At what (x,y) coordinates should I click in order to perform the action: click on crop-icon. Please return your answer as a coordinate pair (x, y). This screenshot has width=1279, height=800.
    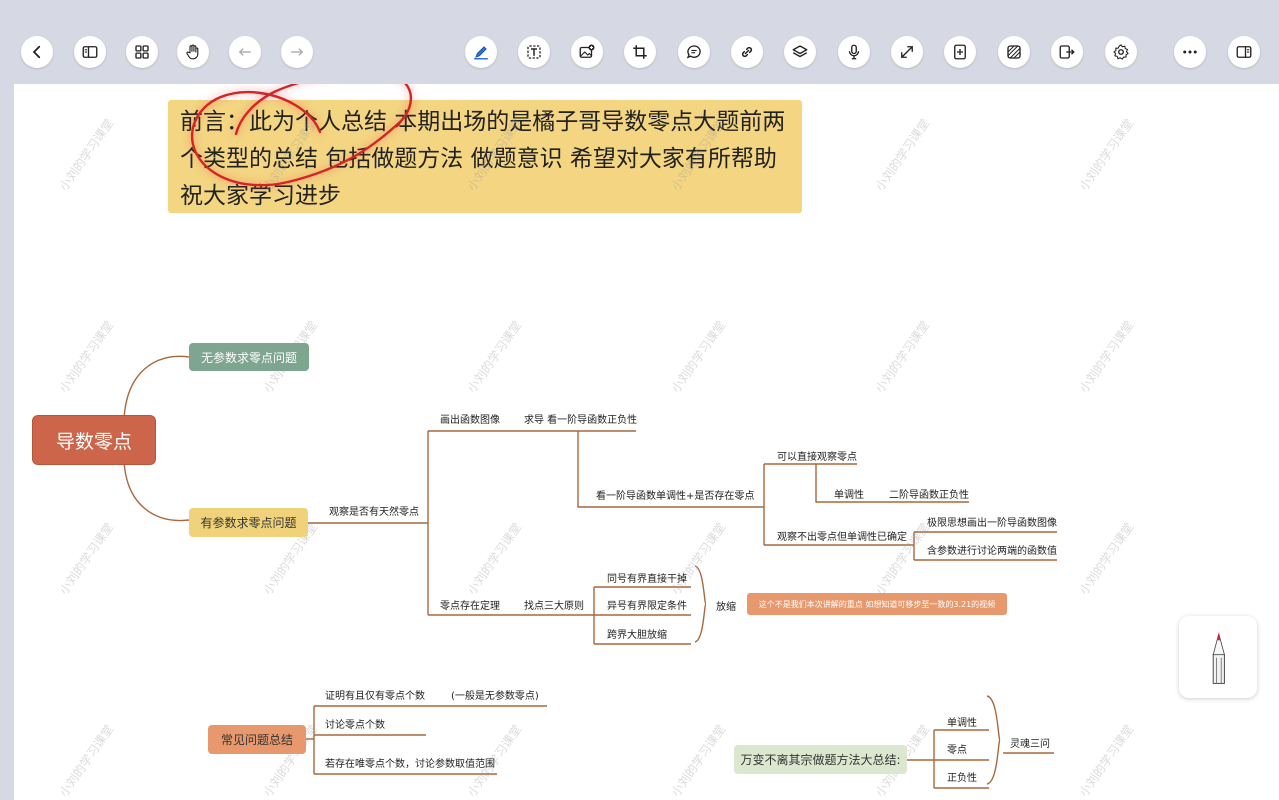
    Looking at the image, I should click on (640, 52).